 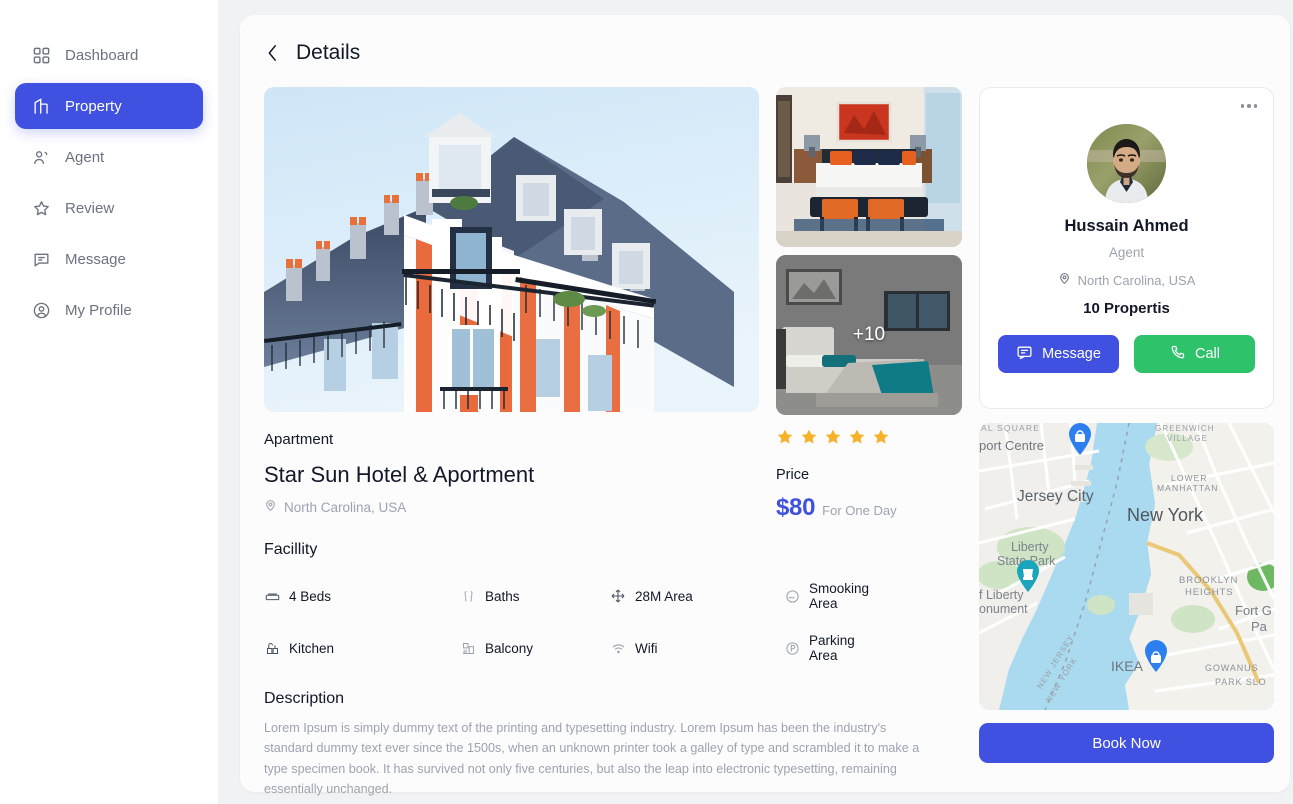 What do you see at coordinates (1127, 666) in the screenshot?
I see `svg-text: IKEA` at bounding box center [1127, 666].